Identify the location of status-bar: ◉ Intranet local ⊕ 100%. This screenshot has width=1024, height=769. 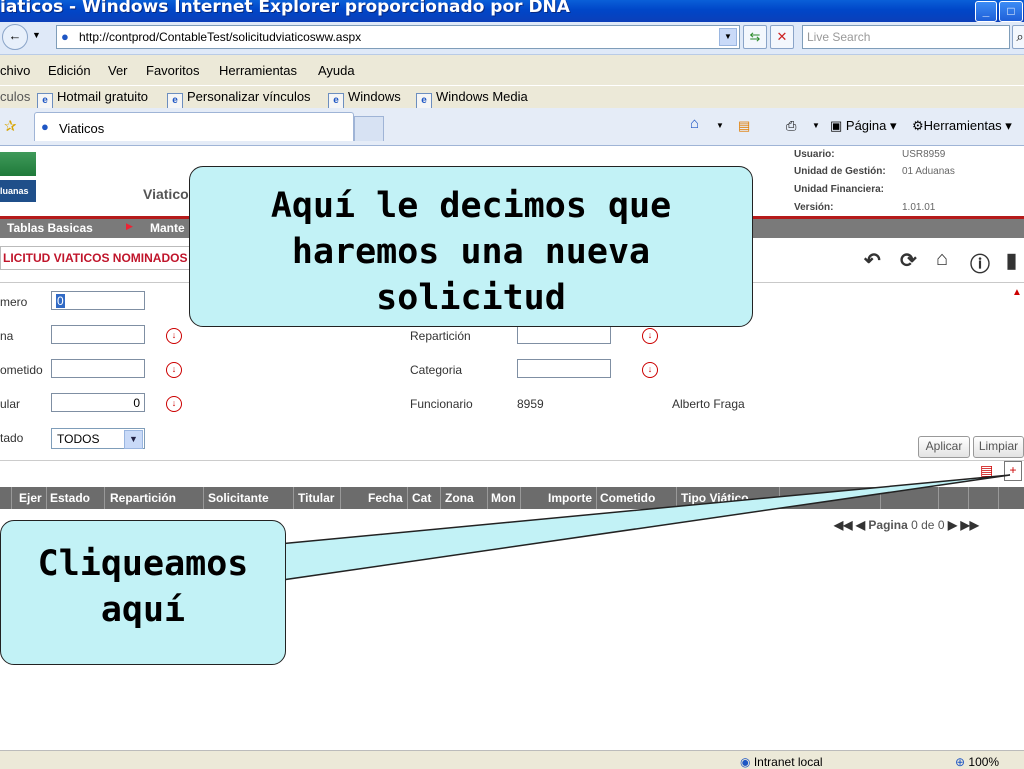
(512, 759).